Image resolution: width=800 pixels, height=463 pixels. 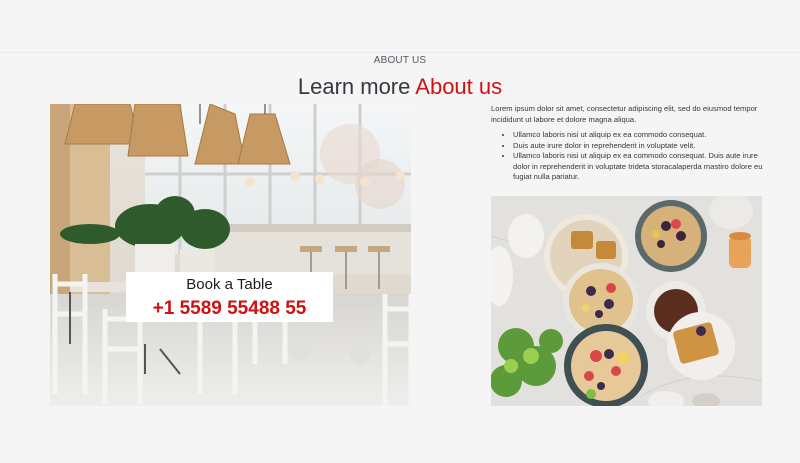 I want to click on section-tag: ABOUT US, so click(x=400, y=60).